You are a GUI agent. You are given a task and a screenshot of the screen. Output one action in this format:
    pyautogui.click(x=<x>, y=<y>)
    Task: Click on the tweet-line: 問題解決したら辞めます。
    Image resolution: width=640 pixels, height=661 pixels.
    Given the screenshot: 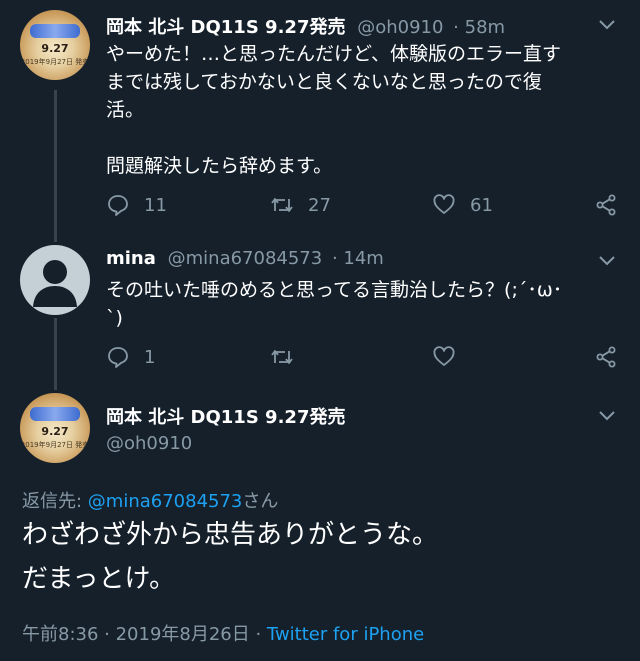 What is the action you would take?
    pyautogui.click(x=219, y=166)
    